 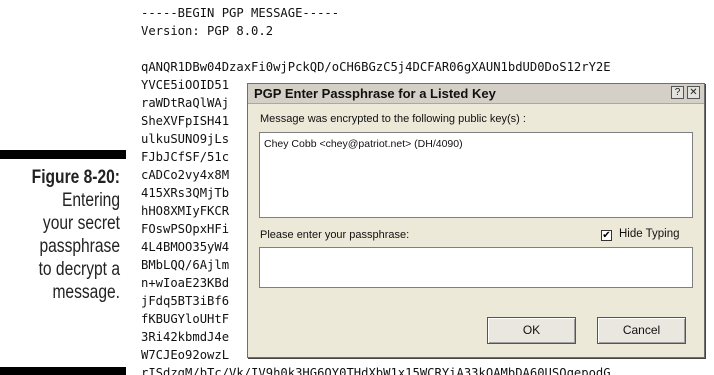 What do you see at coordinates (90, 200) in the screenshot?
I see `caption-line: Entering` at bounding box center [90, 200].